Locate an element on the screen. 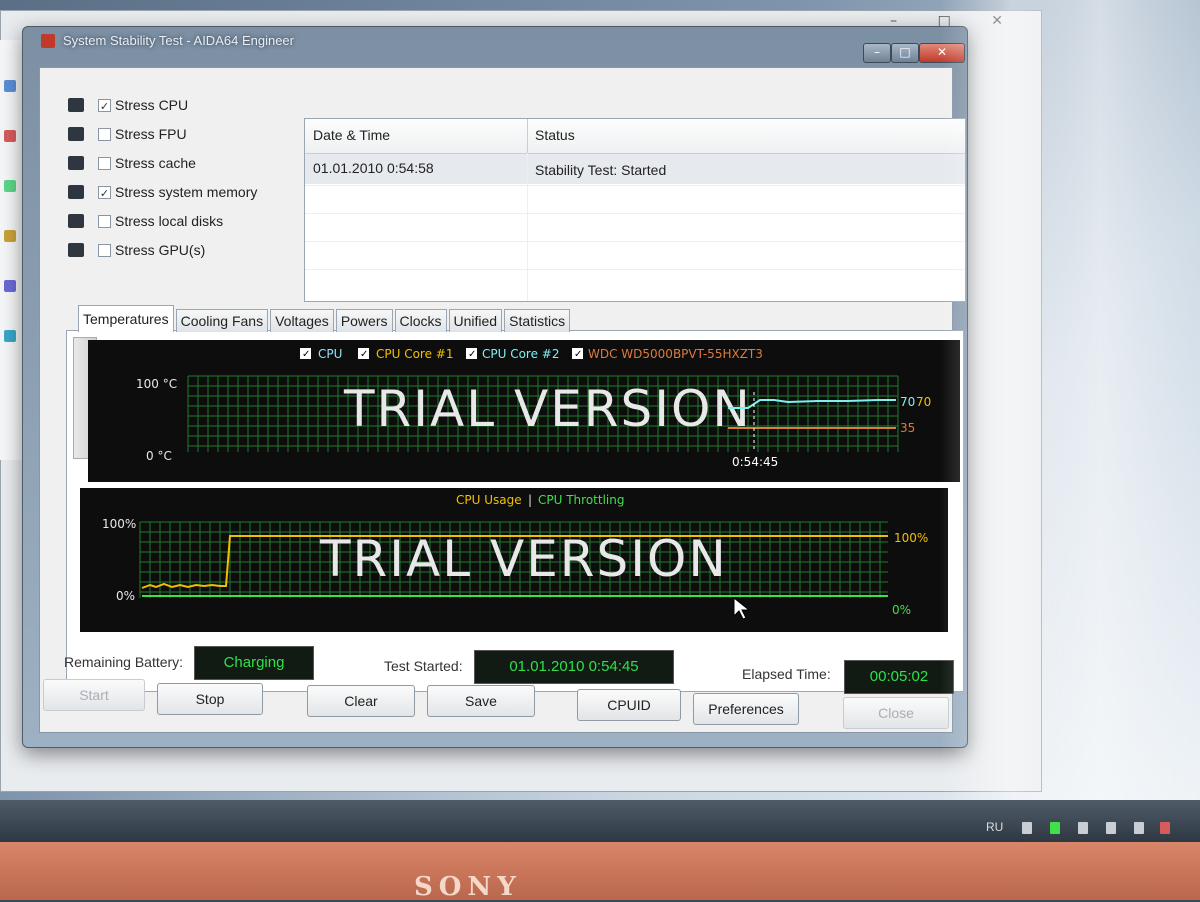  stress-disks-option: Stress local disks is located at coordinates (145, 221).